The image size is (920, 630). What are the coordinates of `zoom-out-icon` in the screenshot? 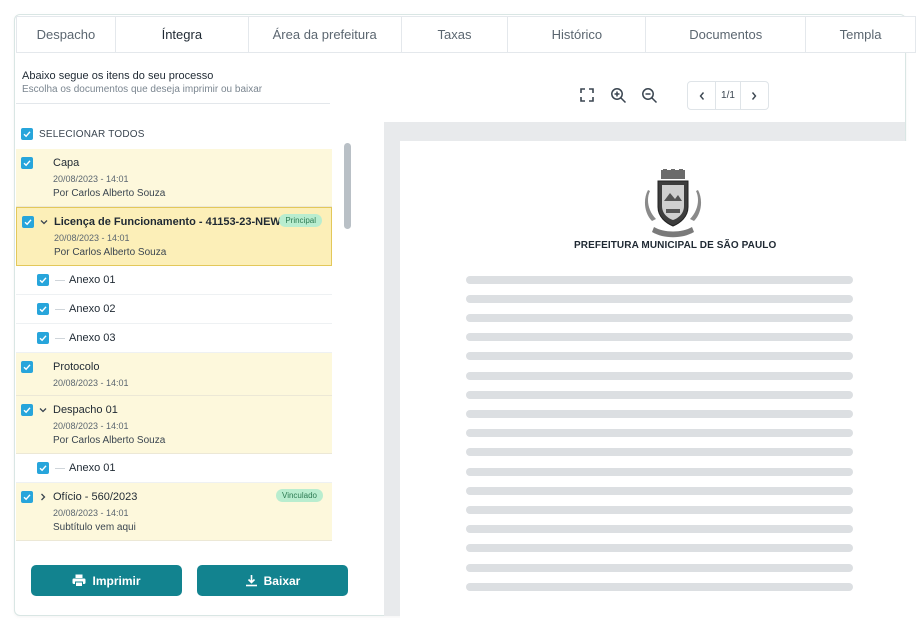 It's located at (649, 95).